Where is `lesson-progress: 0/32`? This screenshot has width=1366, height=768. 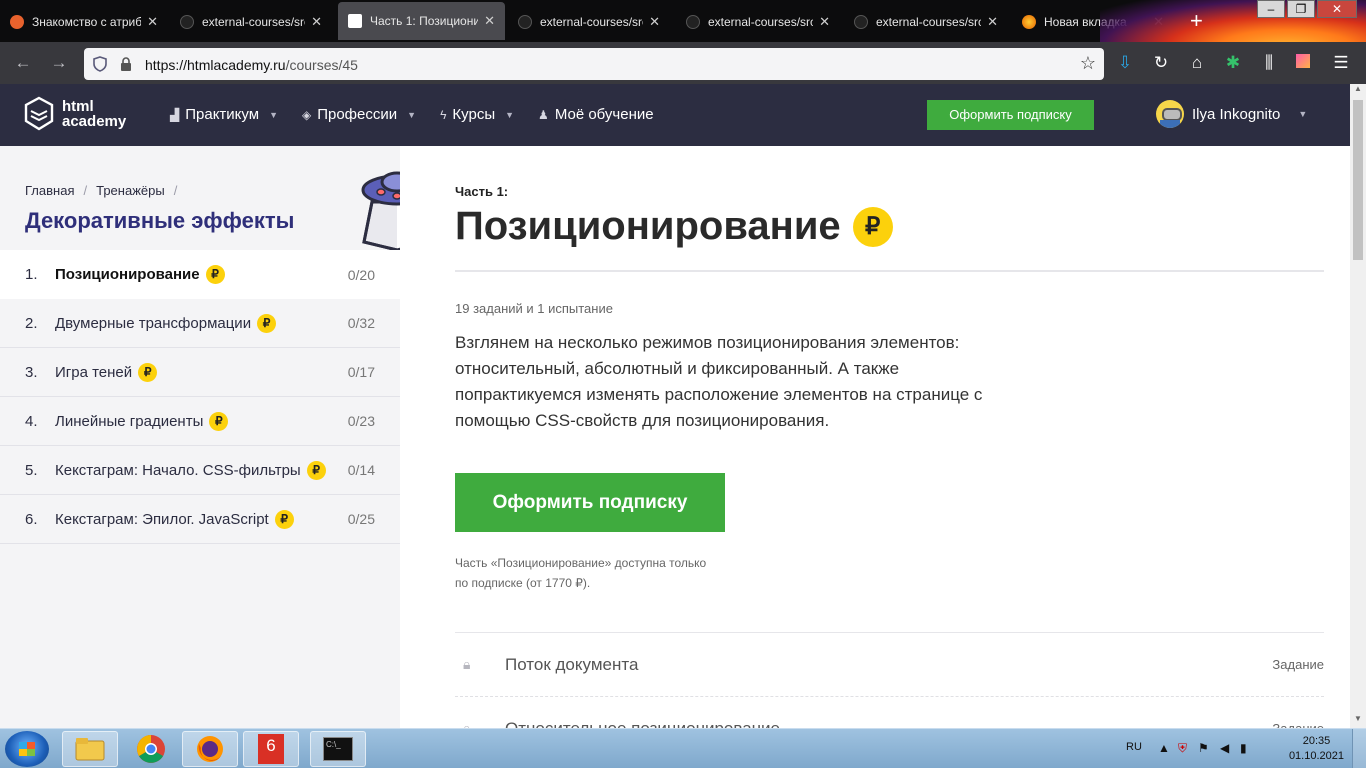 lesson-progress: 0/32 is located at coordinates (361, 323).